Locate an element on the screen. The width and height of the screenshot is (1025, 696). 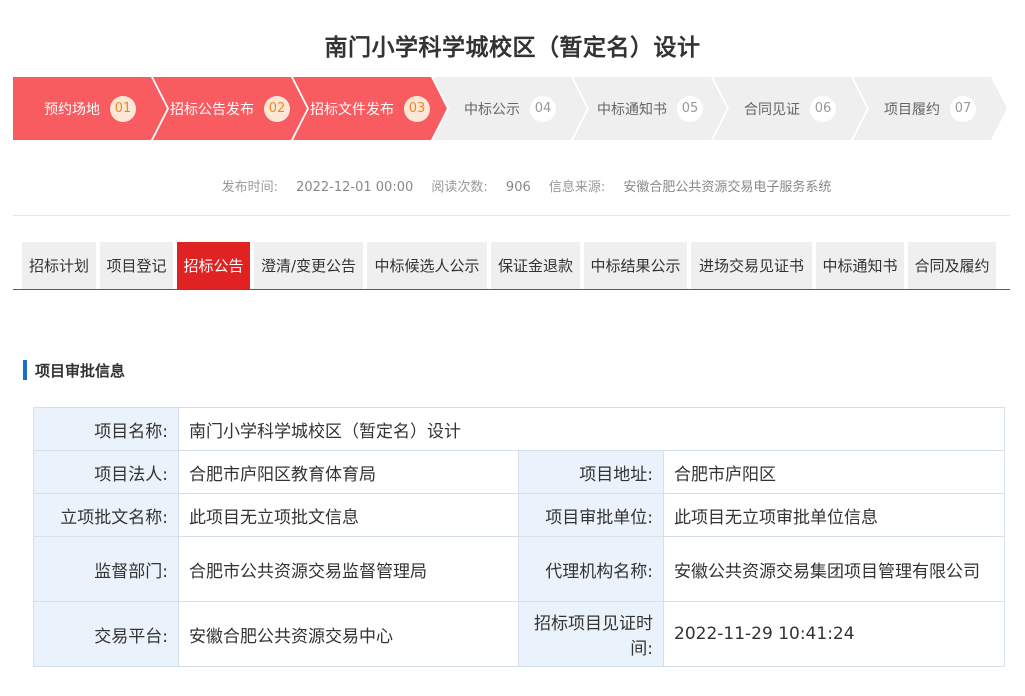
address-label: 项目地址: is located at coordinates (591, 472).